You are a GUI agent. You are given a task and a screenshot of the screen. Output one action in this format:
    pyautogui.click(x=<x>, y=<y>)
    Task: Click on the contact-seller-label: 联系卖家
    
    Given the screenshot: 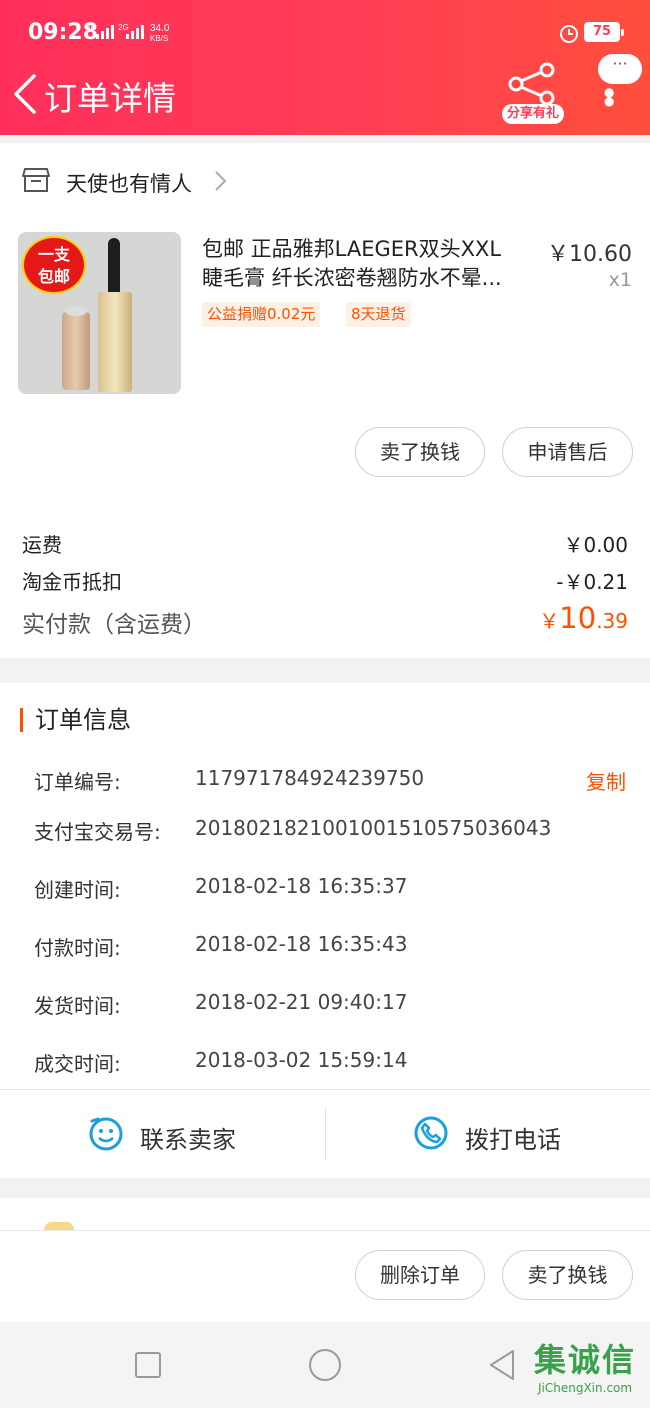 What is the action you would take?
    pyautogui.click(x=188, y=1140)
    